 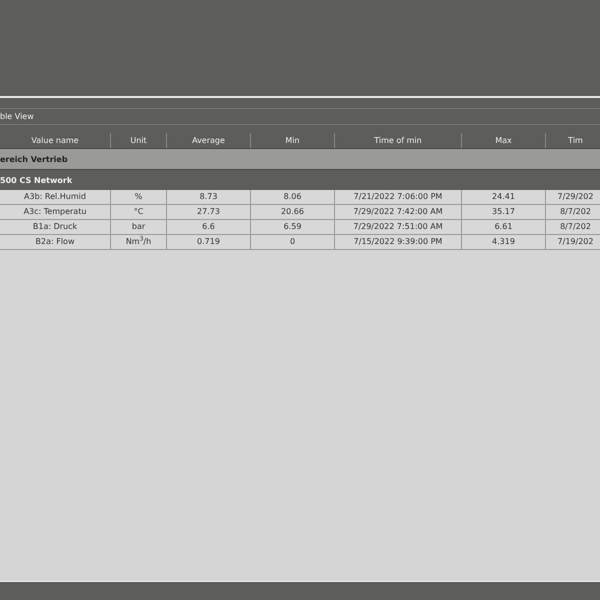 What do you see at coordinates (293, 242) in the screenshot?
I see `table-cell: 0` at bounding box center [293, 242].